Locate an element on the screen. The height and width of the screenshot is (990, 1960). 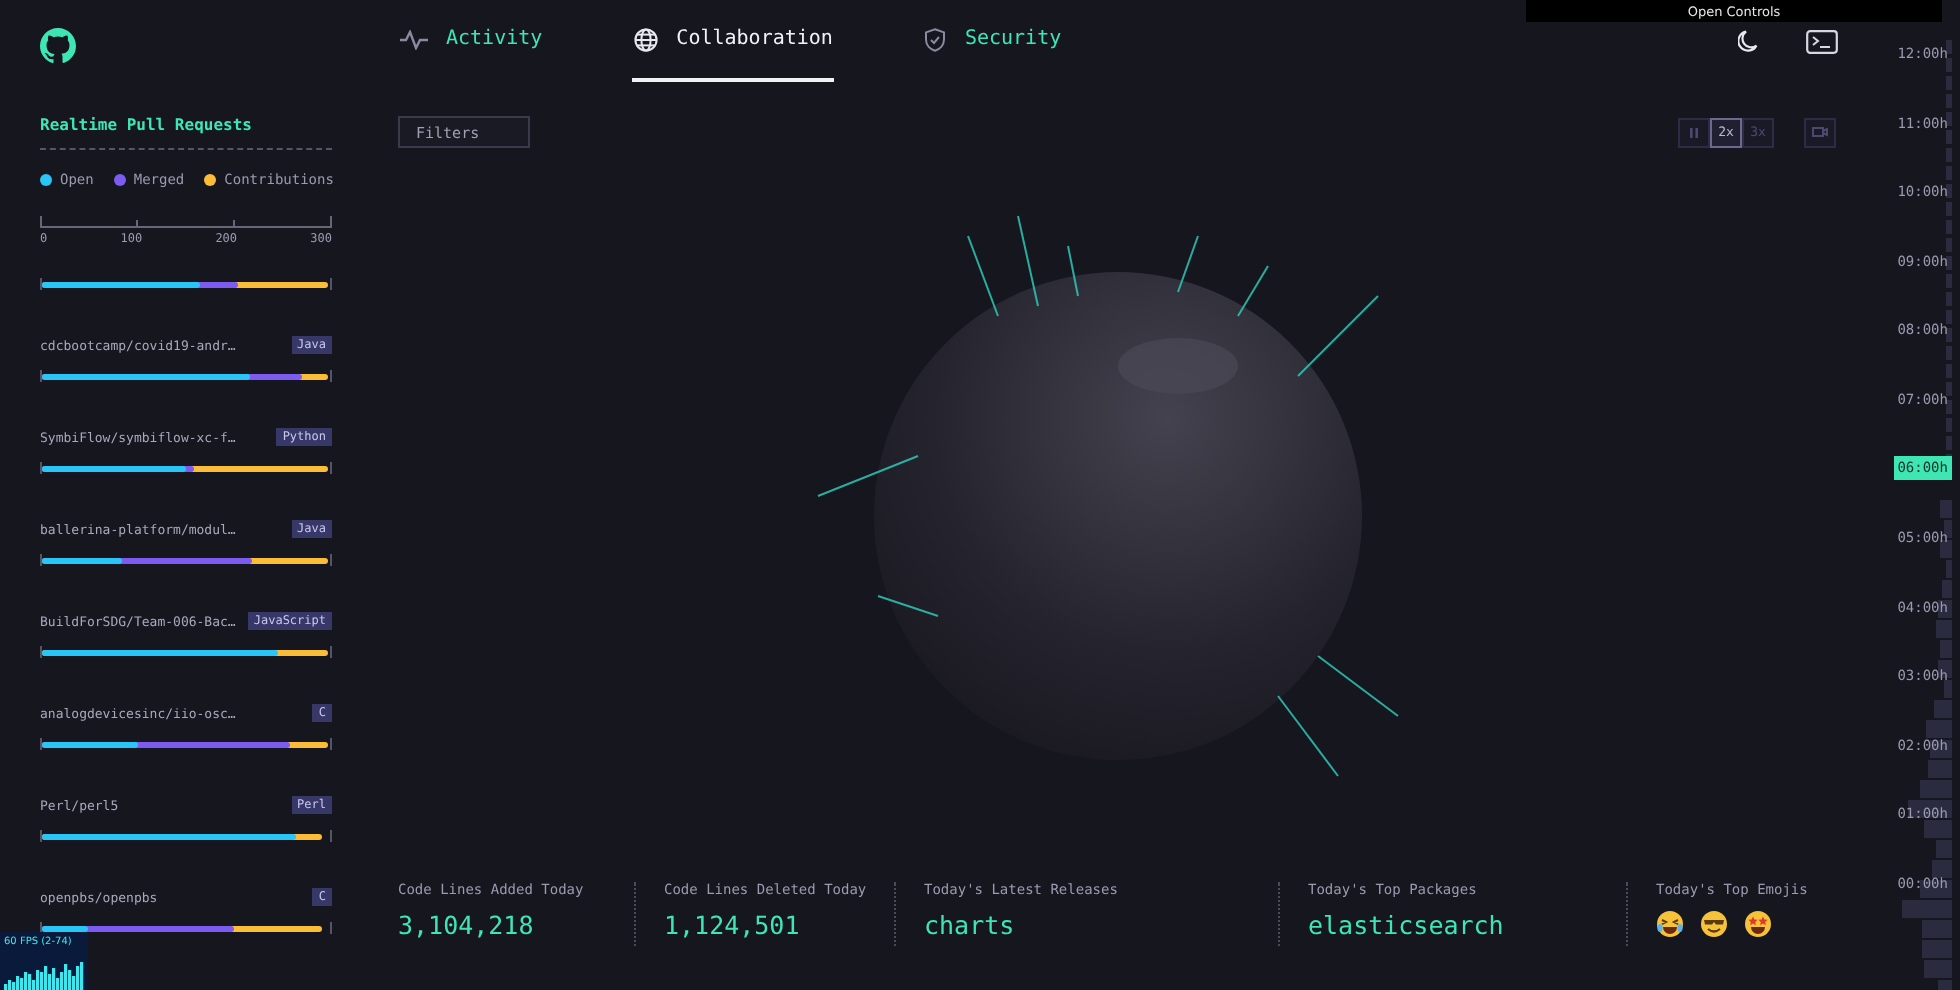
laughing-face-icon is located at coordinates (1670, 924).